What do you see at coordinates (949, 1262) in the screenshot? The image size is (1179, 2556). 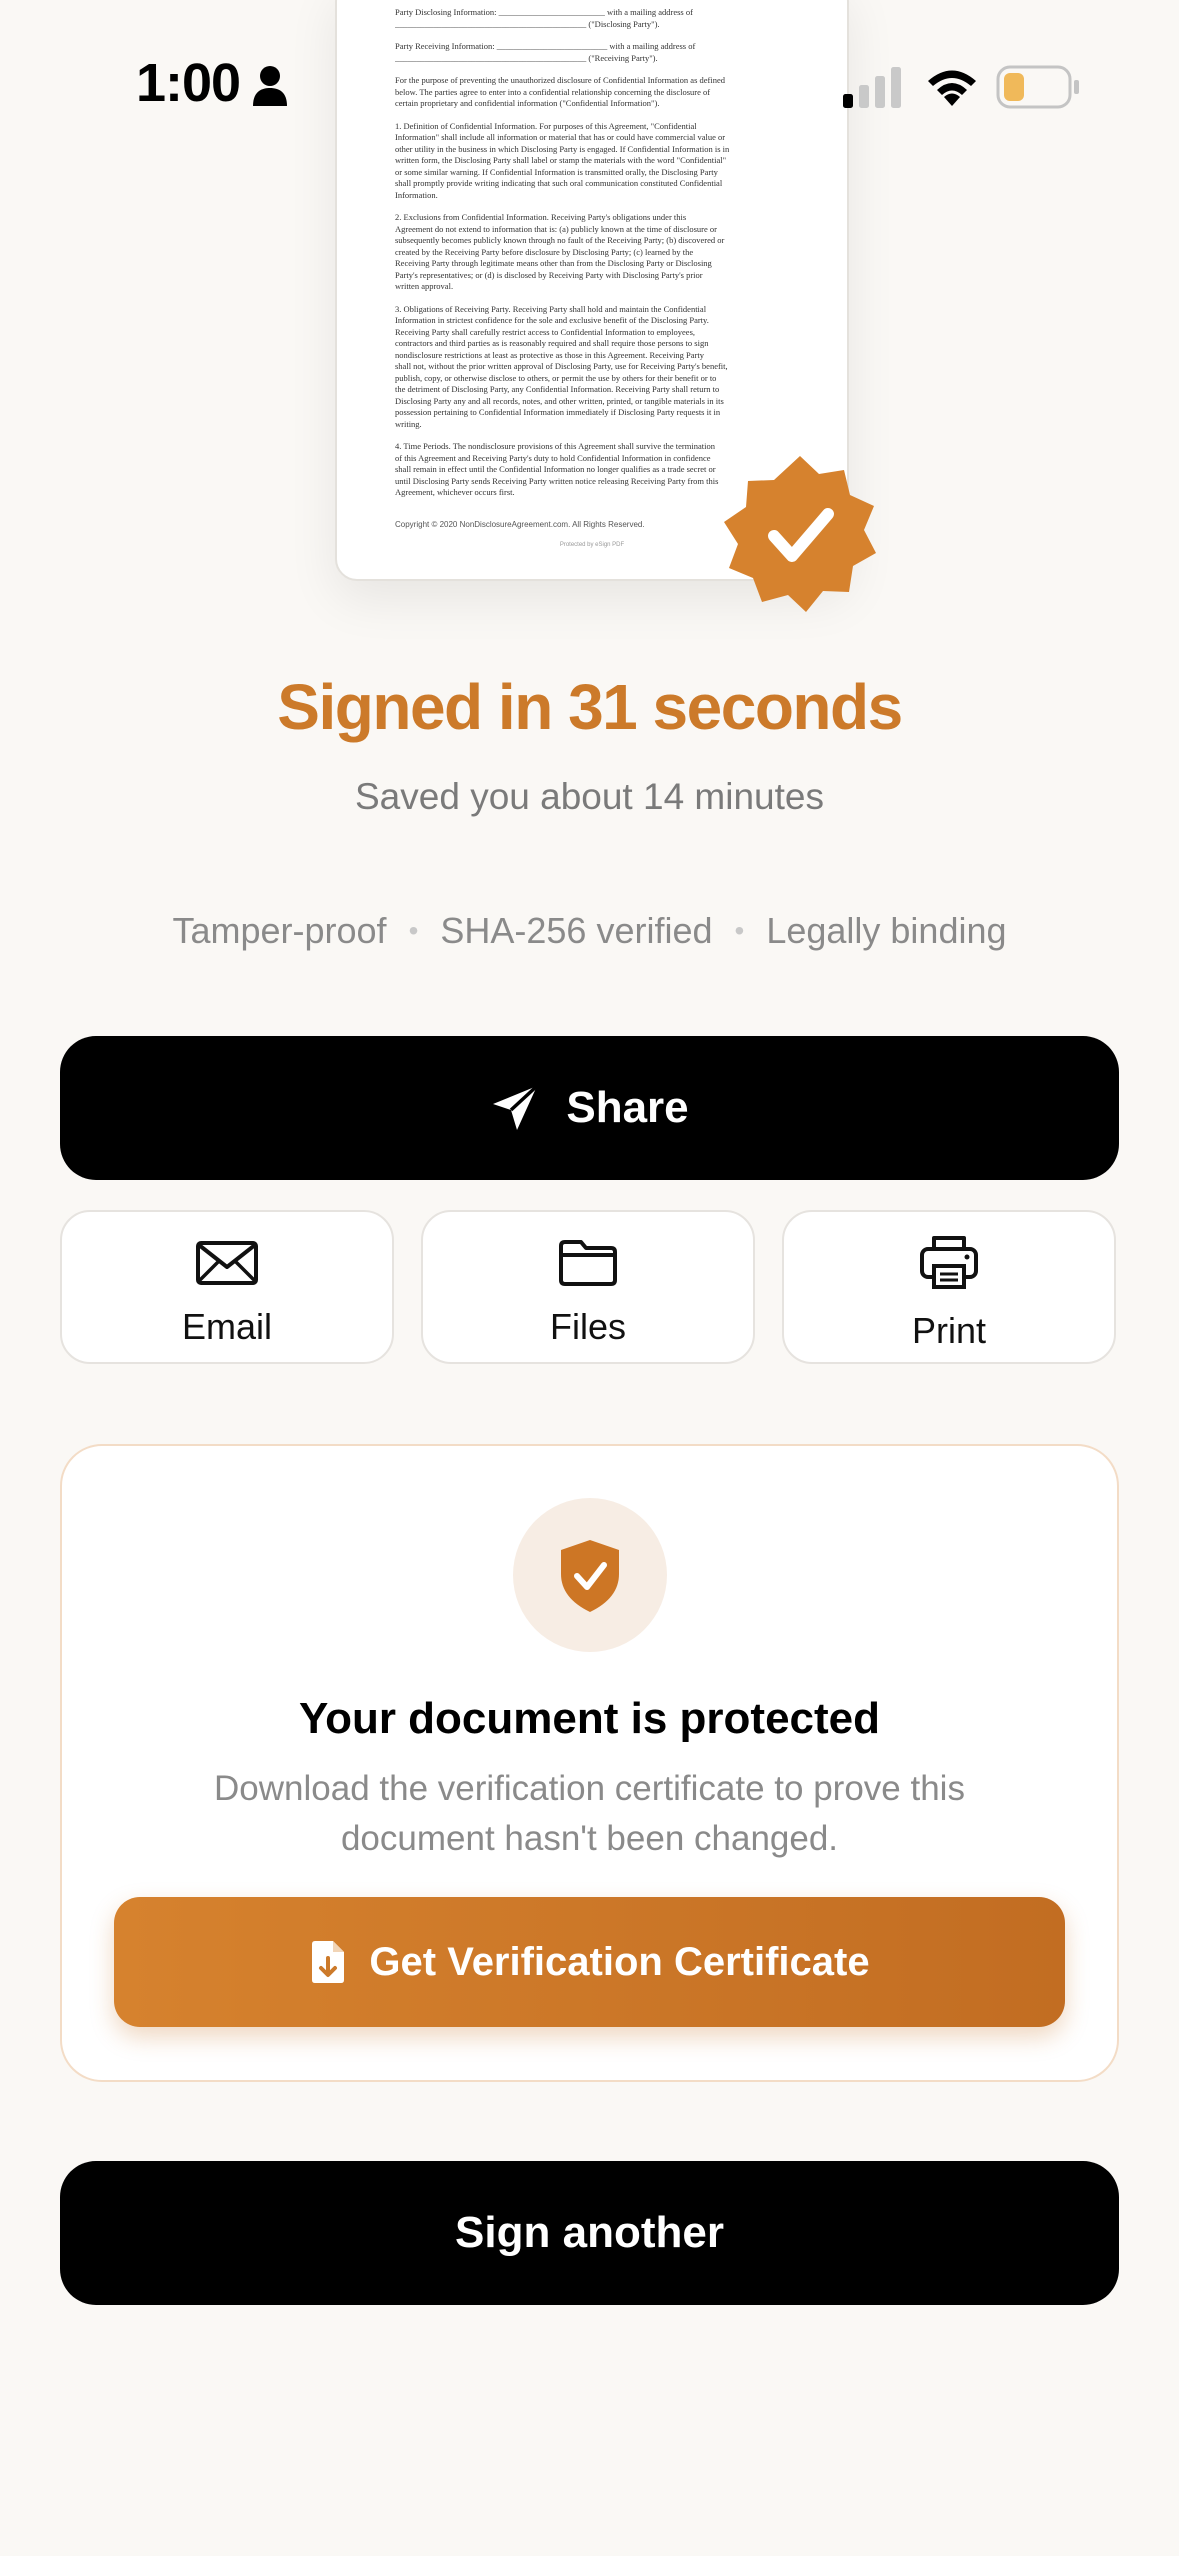 I see `printer-icon` at bounding box center [949, 1262].